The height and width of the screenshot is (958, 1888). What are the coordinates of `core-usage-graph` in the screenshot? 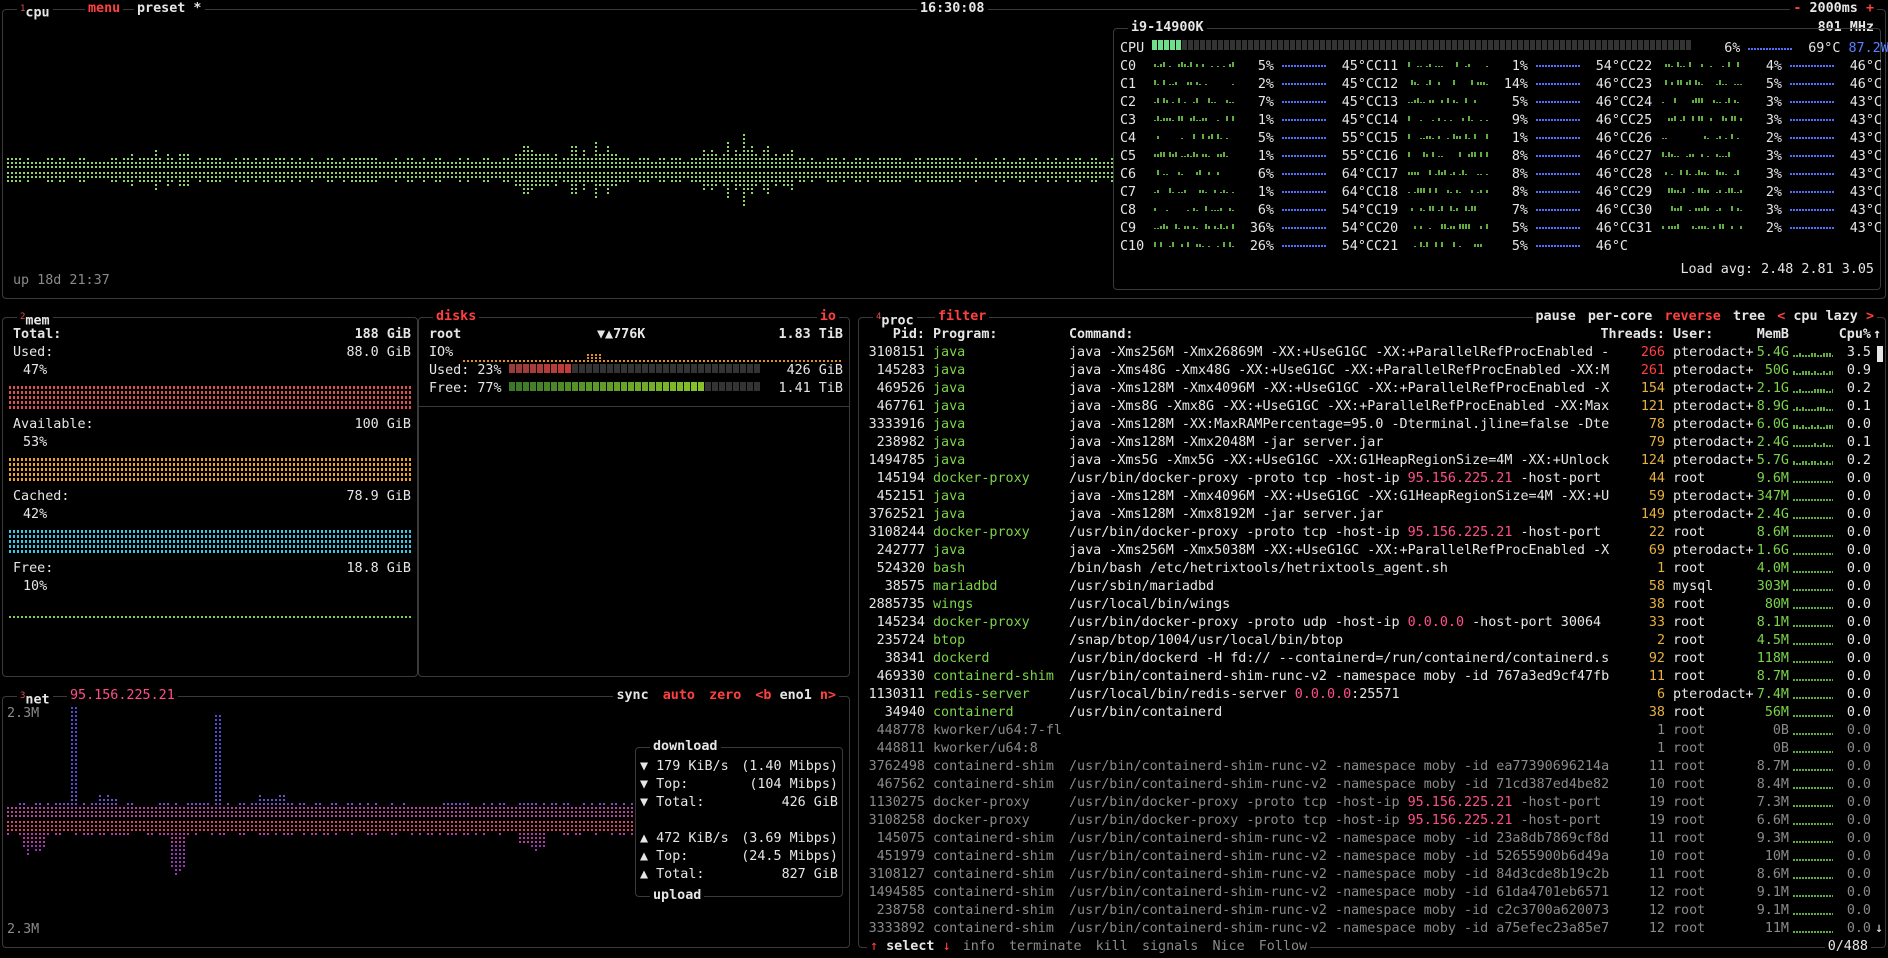 It's located at (1702, 120).